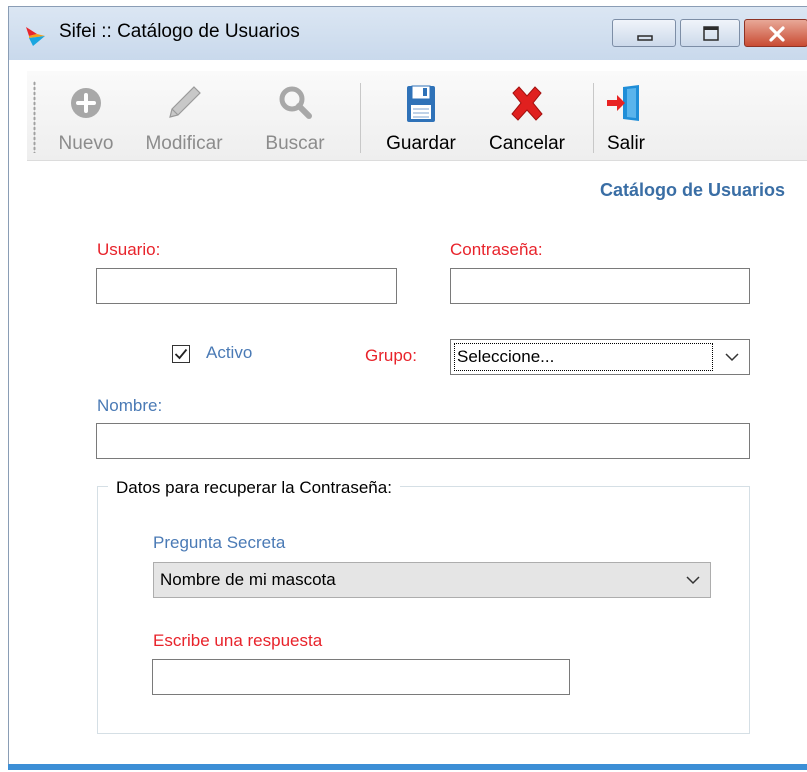 The height and width of the screenshot is (772, 807). What do you see at coordinates (229, 352) in the screenshot?
I see `activo-label: Activo` at bounding box center [229, 352].